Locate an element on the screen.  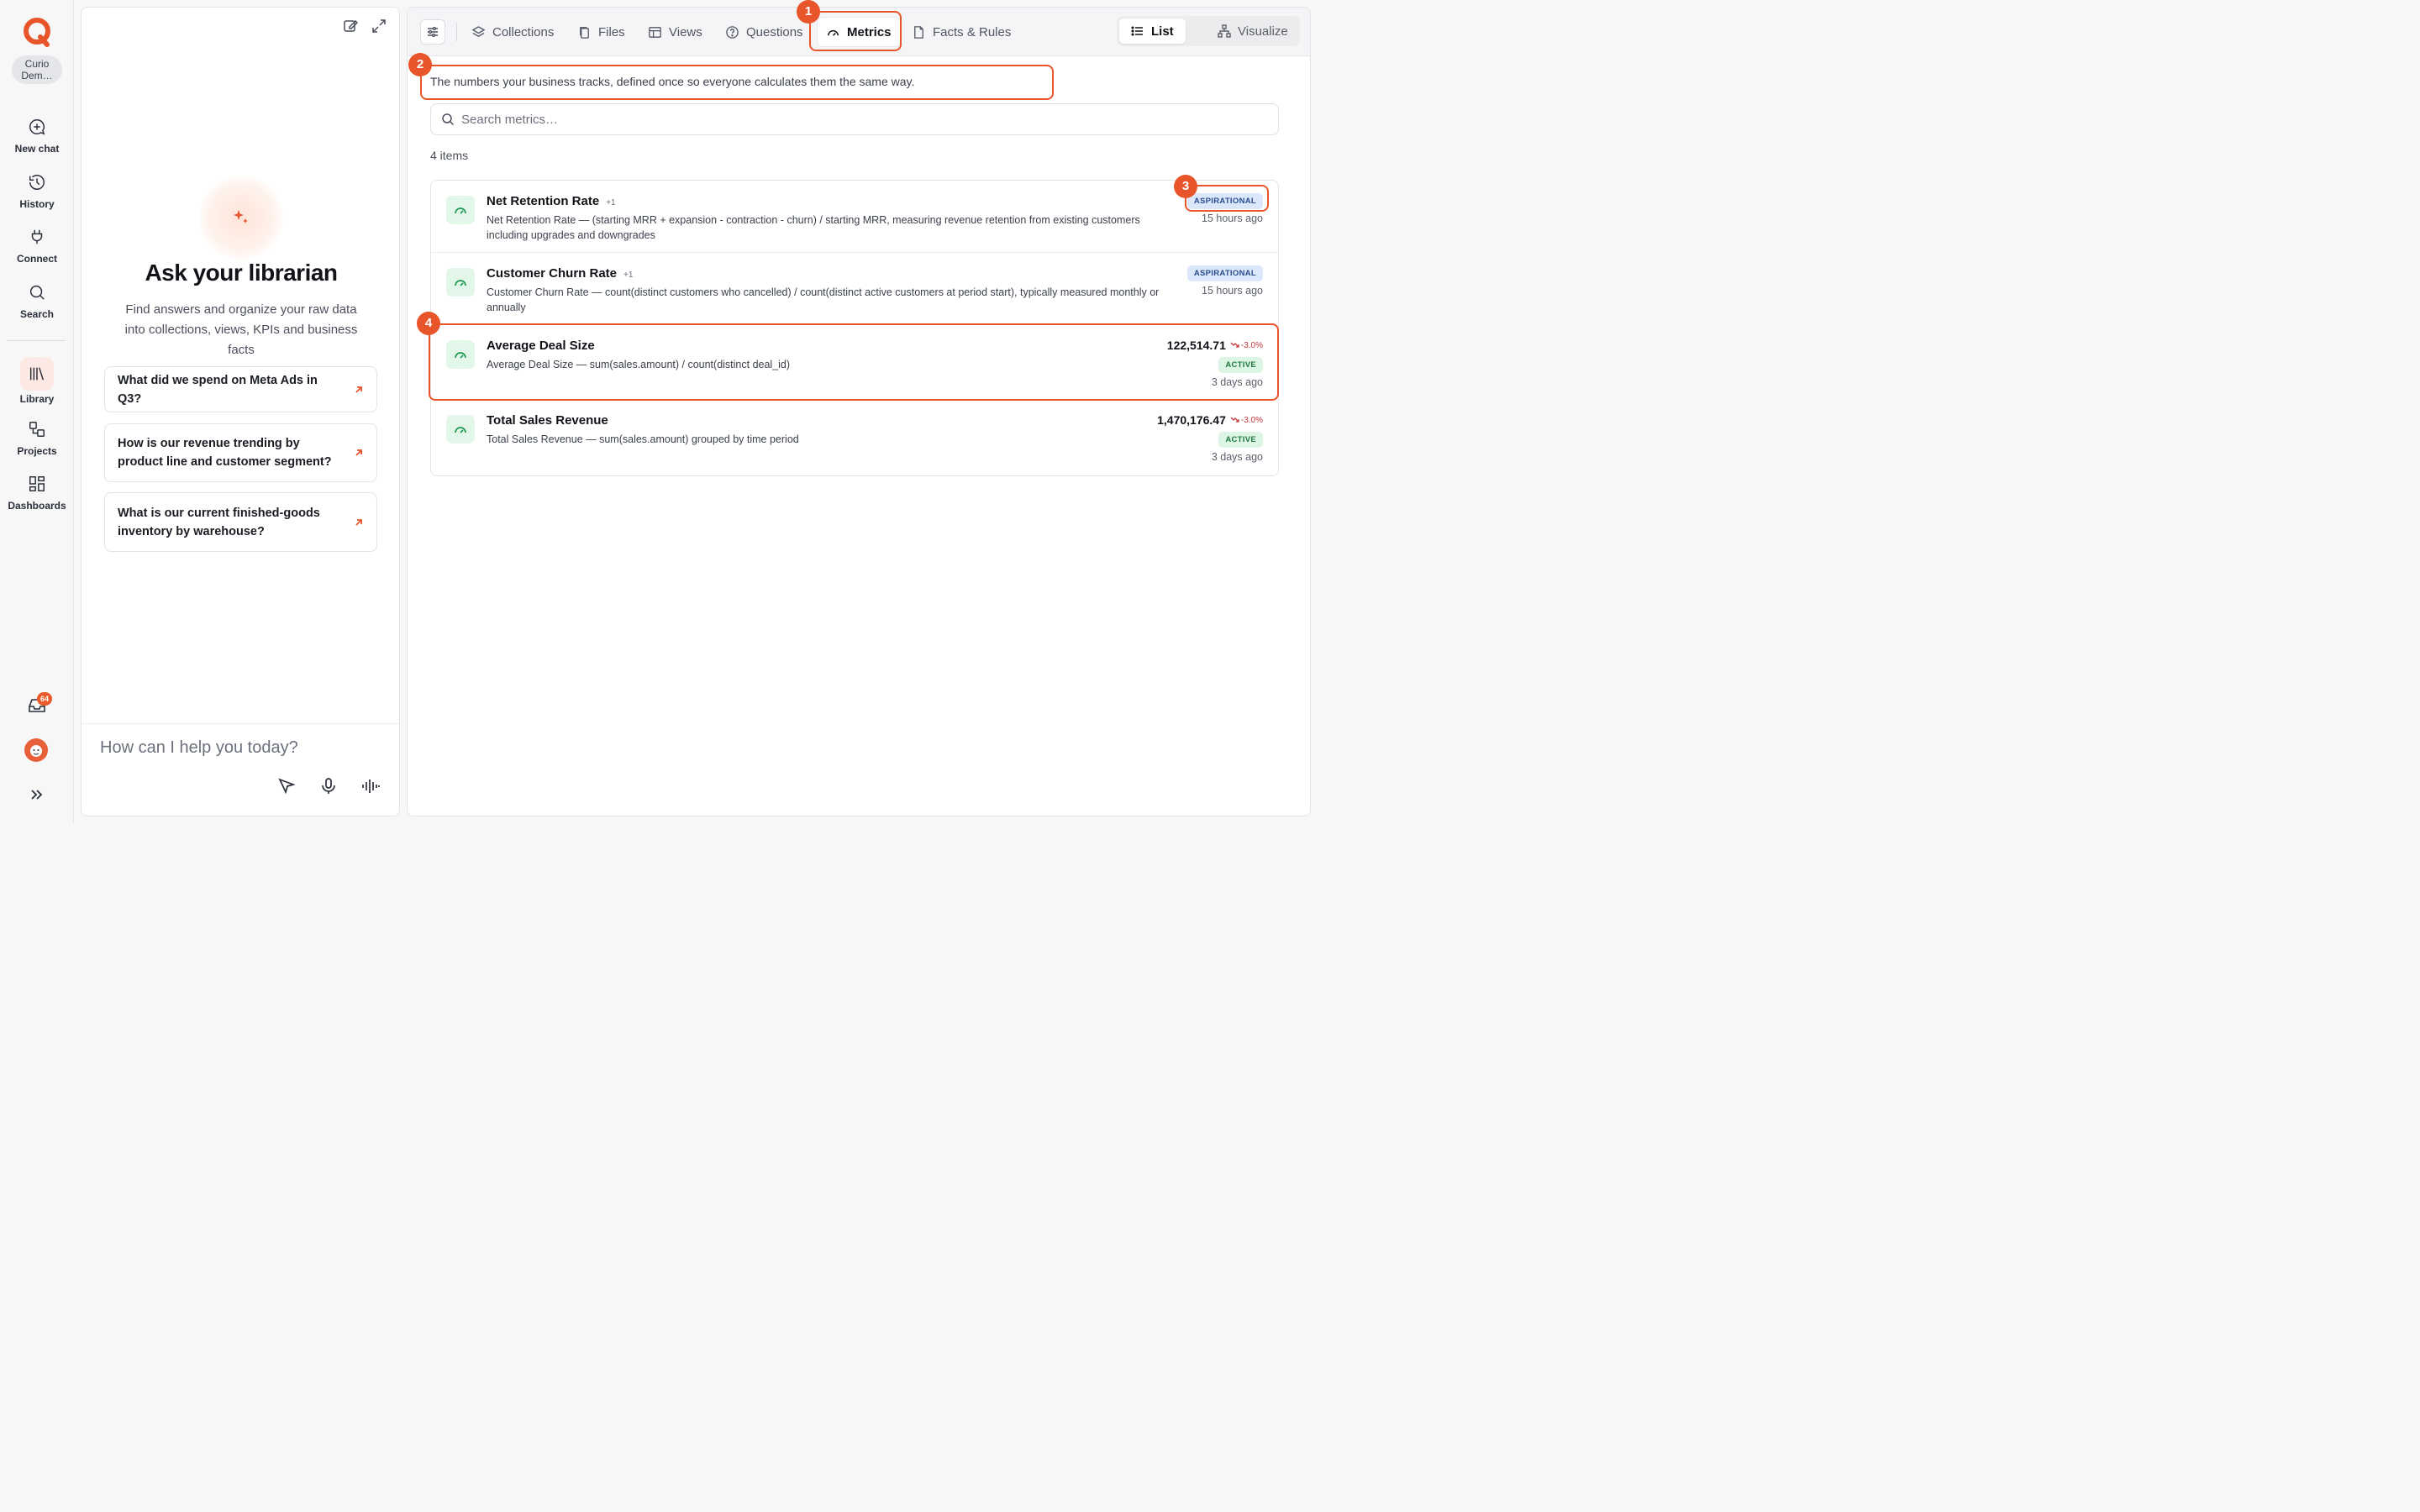
metric-title: Customer Churn Rate +1 is located at coordinates (560, 273).